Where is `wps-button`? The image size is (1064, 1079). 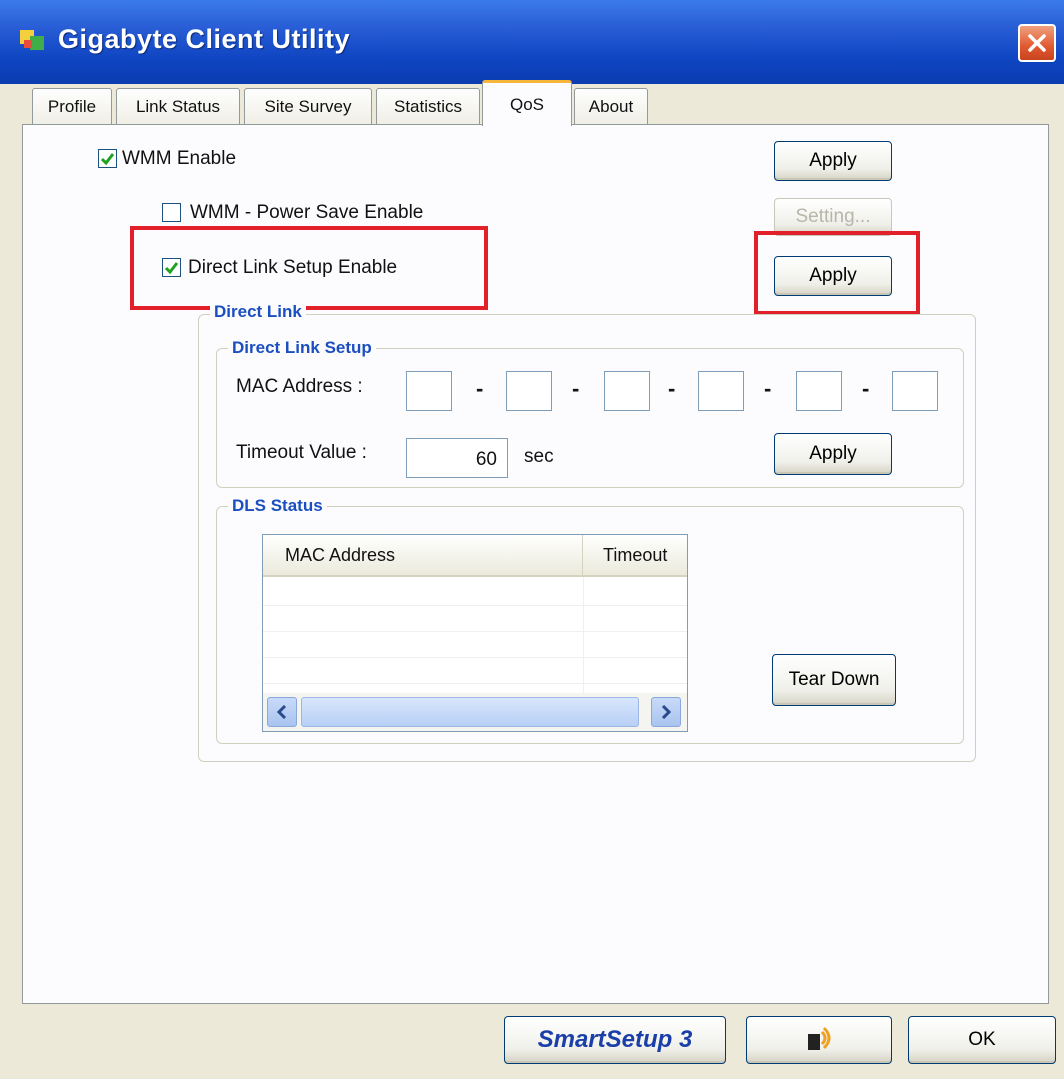 wps-button is located at coordinates (819, 1040).